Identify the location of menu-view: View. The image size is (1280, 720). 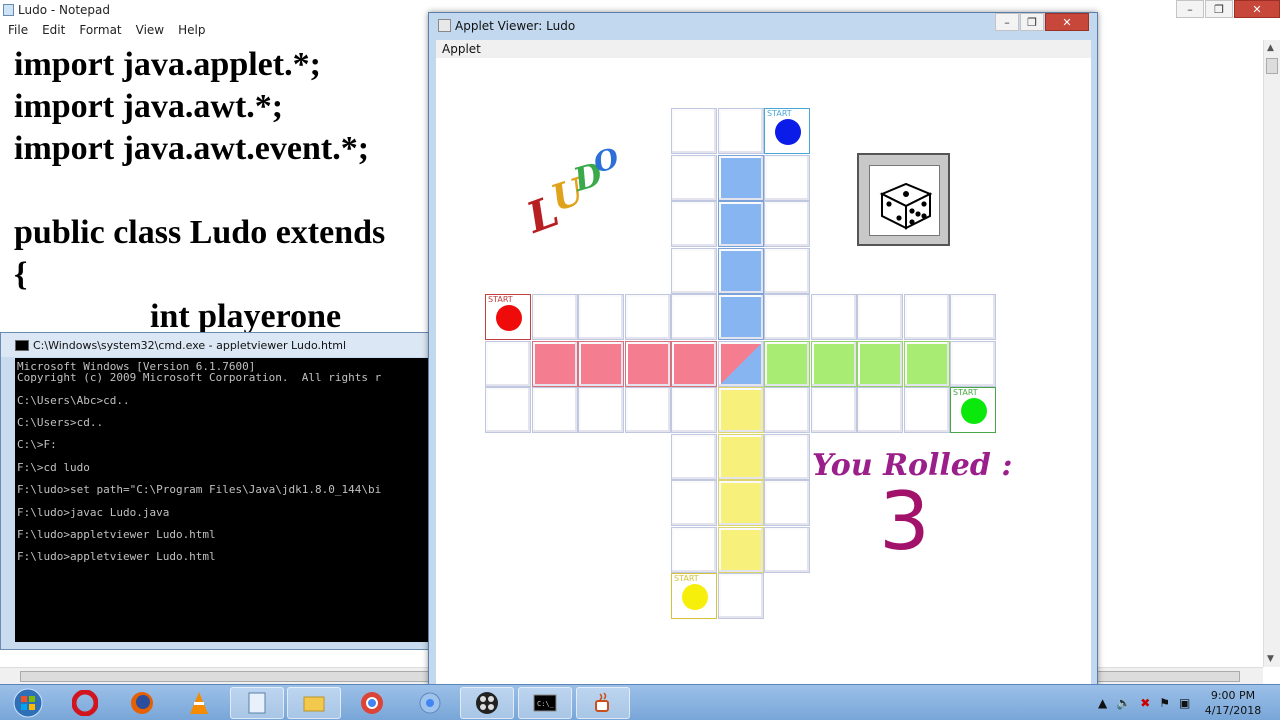
(150, 31).